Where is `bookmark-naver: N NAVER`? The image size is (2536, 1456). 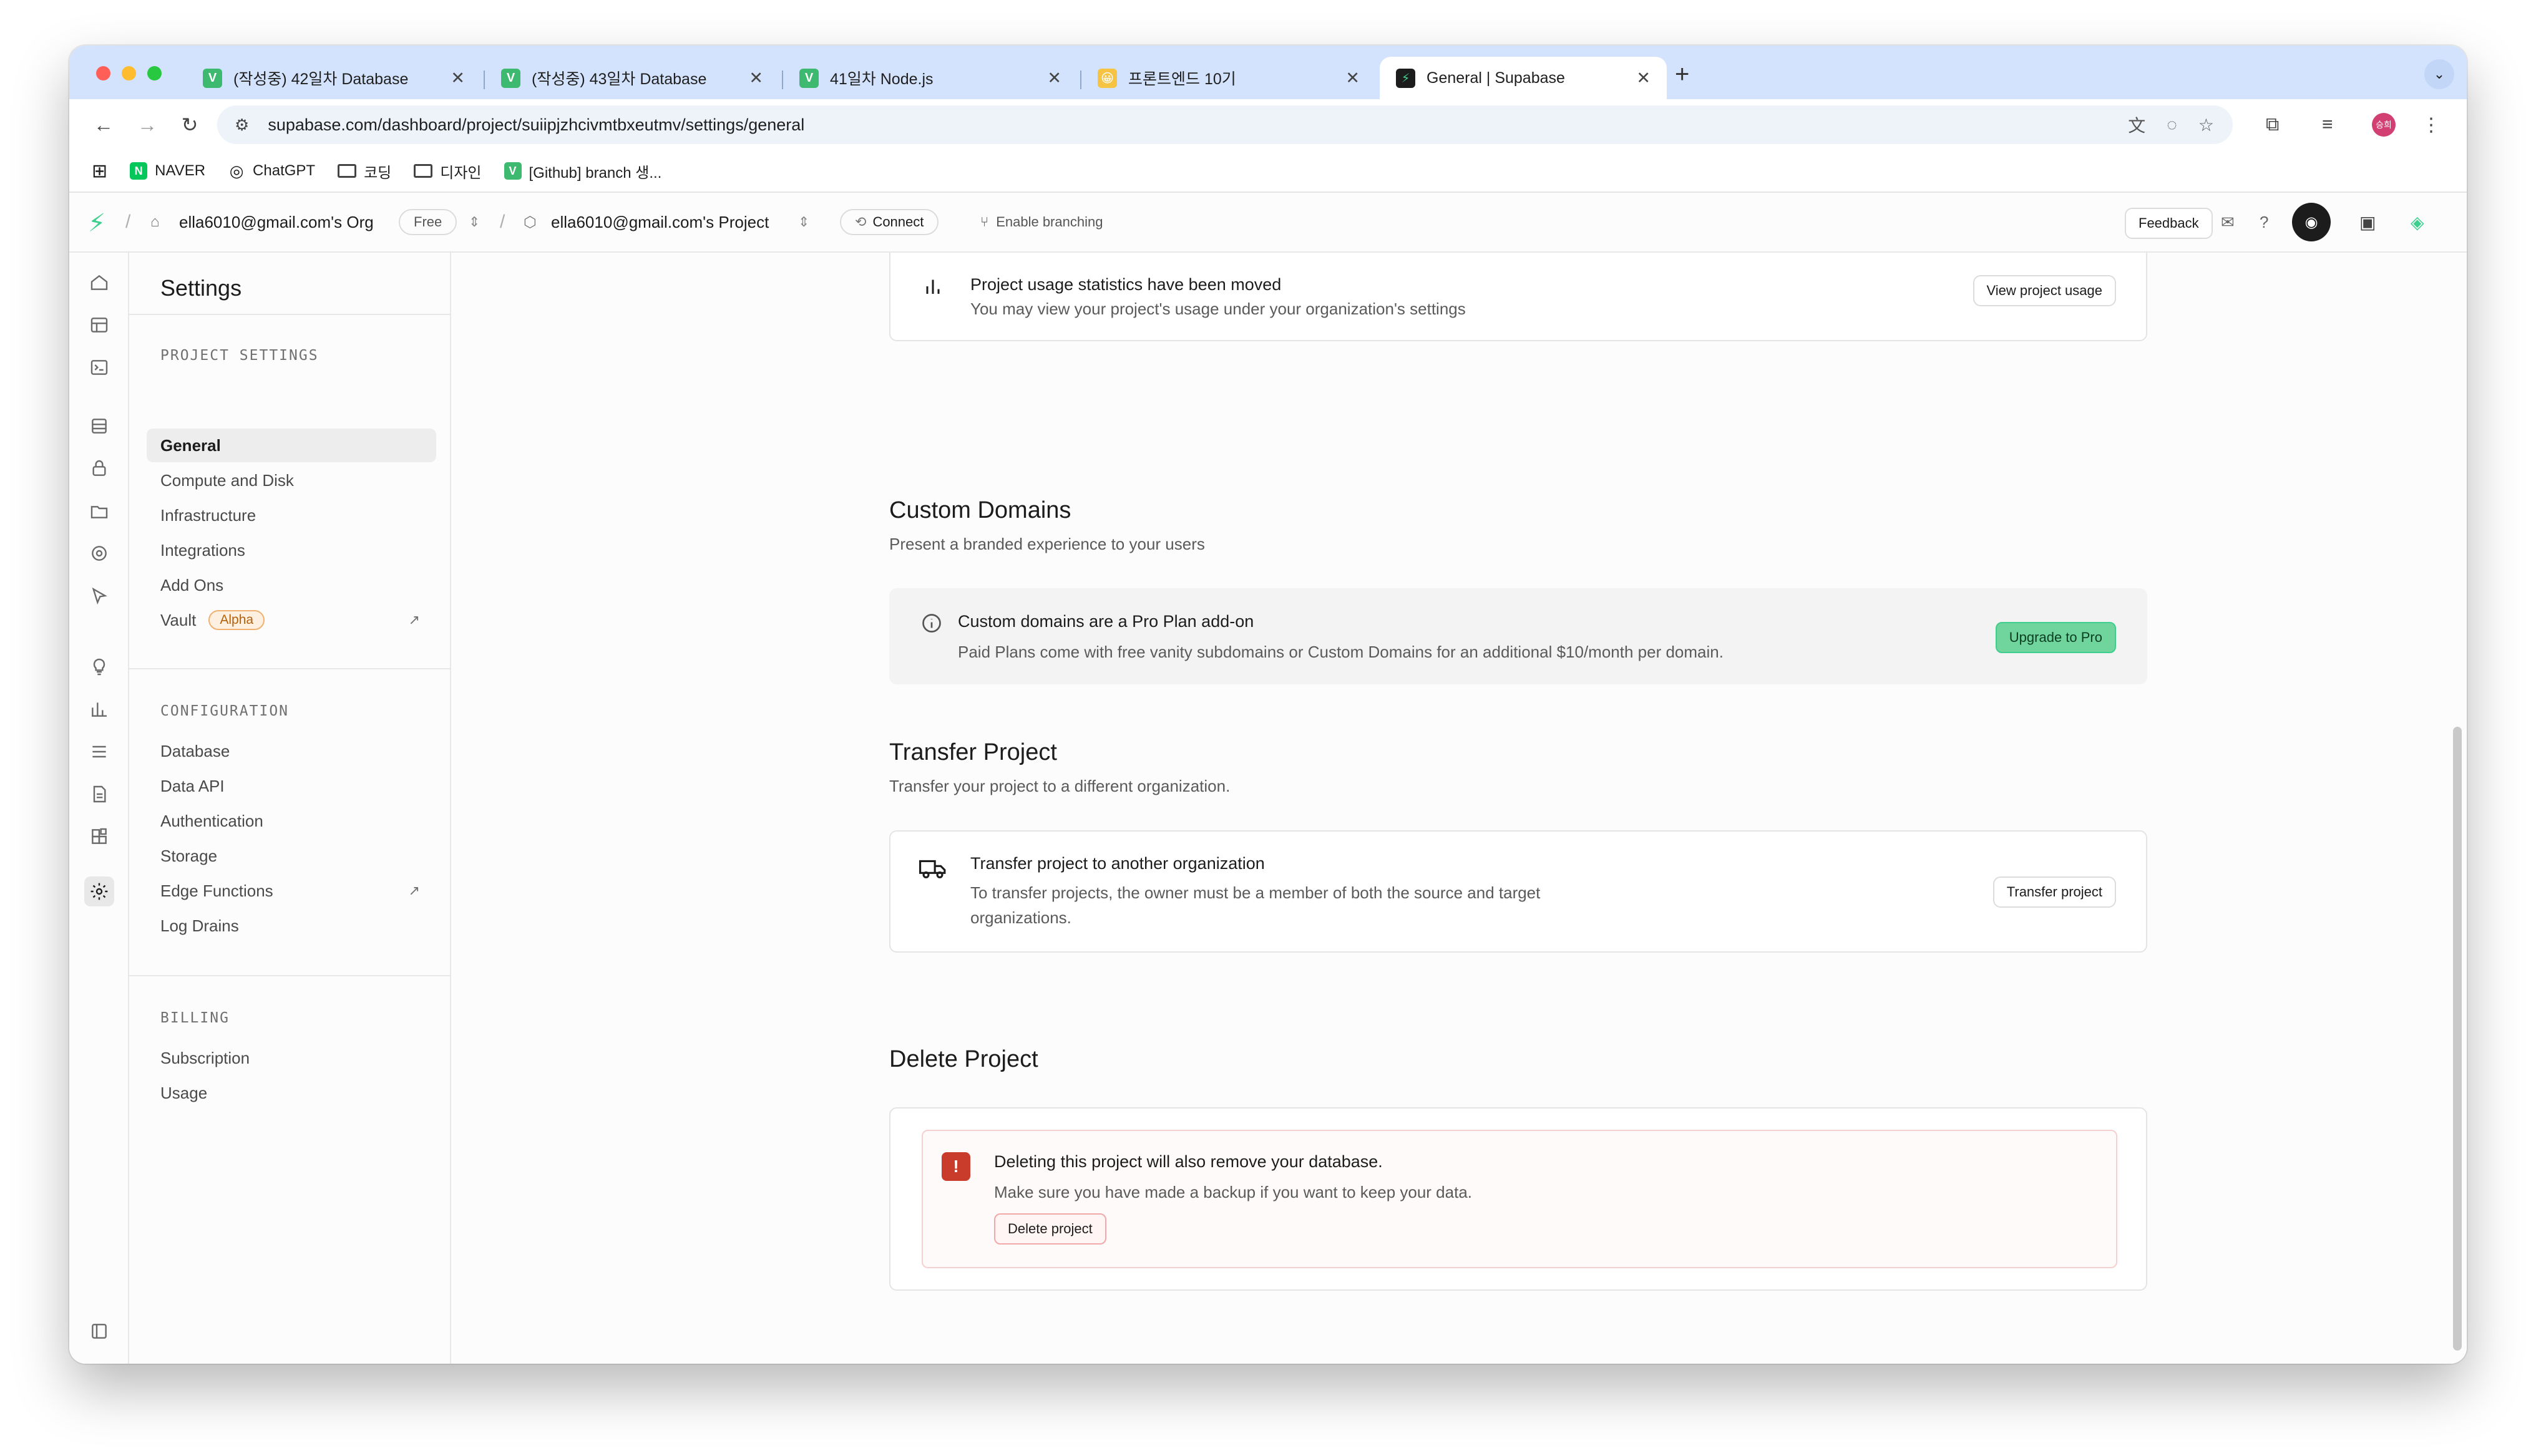
bookmark-naver: N NAVER is located at coordinates (167, 171).